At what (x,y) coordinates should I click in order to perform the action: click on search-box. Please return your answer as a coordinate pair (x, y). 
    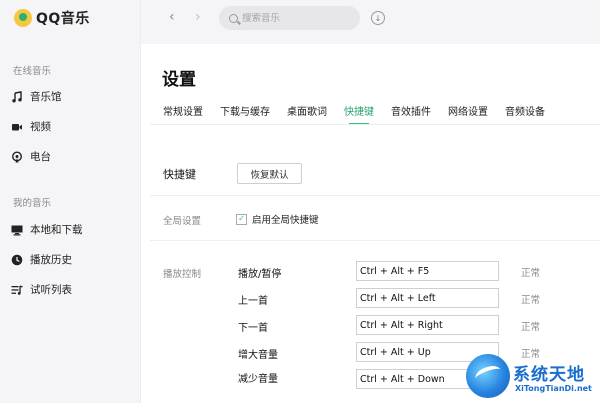
    Looking at the image, I should click on (289, 18).